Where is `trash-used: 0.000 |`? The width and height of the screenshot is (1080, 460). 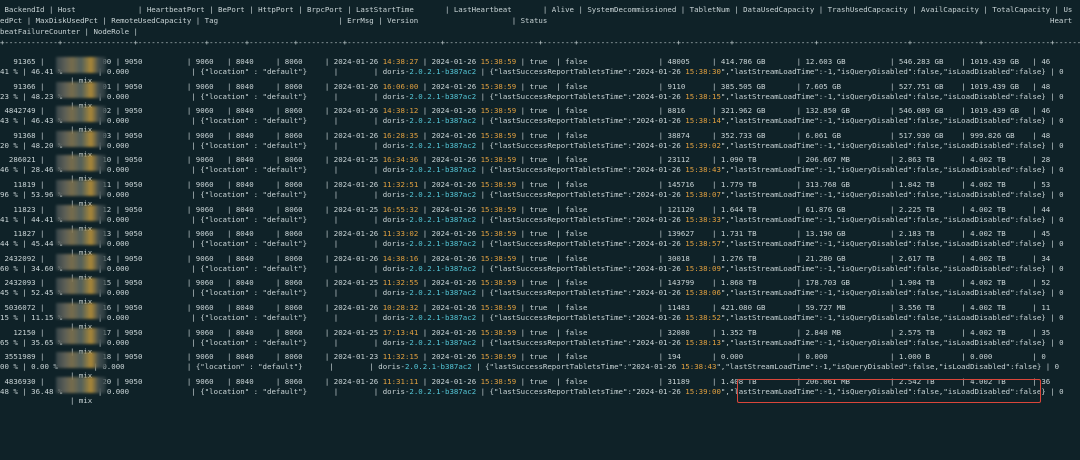 trash-used: 0.000 | is located at coordinates (852, 357).